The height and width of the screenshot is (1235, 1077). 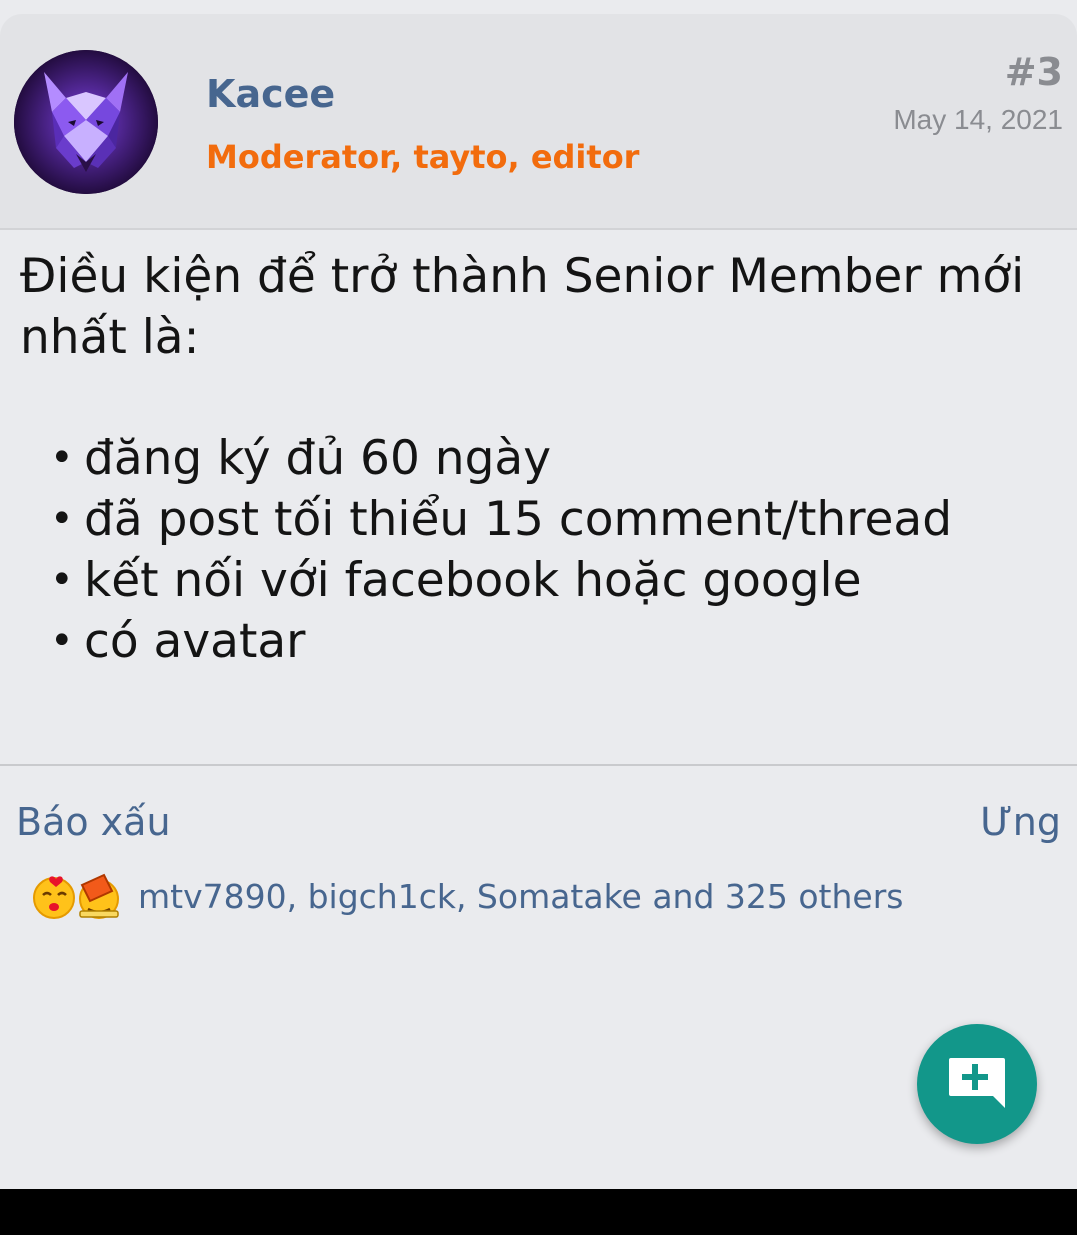 What do you see at coordinates (555, 580) in the screenshot?
I see `list-item: • kết nối với facebook hoặc google` at bounding box center [555, 580].